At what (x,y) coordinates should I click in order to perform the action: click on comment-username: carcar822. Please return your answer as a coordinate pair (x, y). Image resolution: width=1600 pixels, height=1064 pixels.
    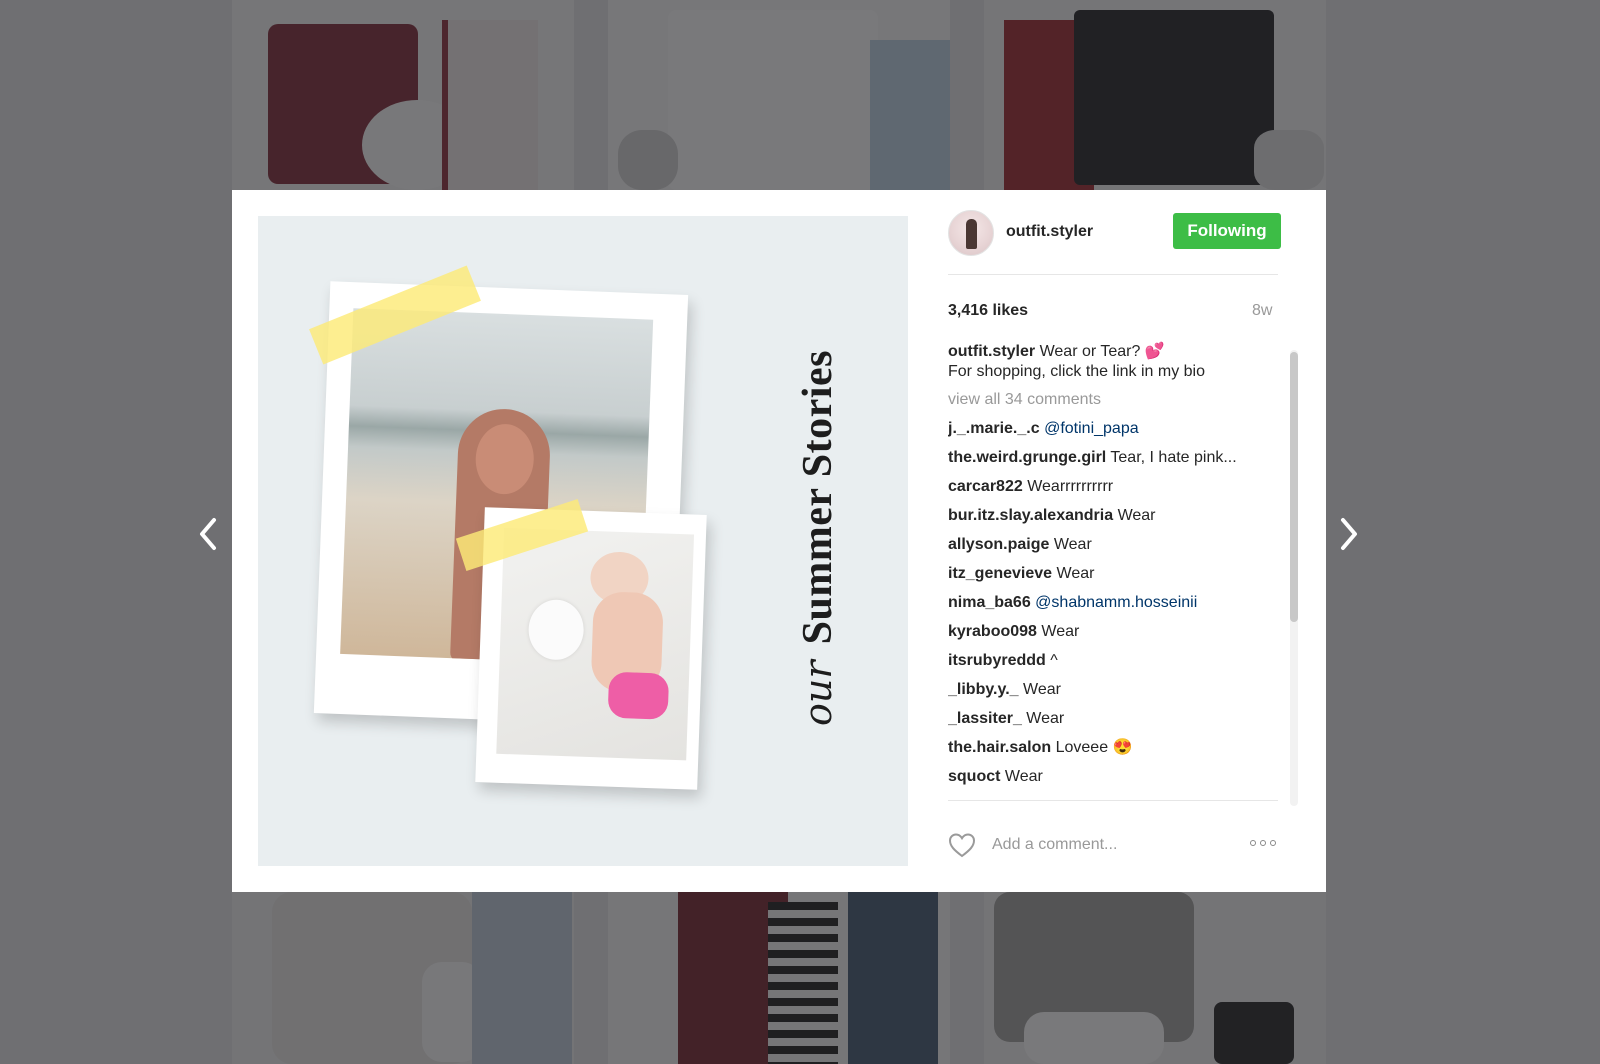
    Looking at the image, I should click on (985, 486).